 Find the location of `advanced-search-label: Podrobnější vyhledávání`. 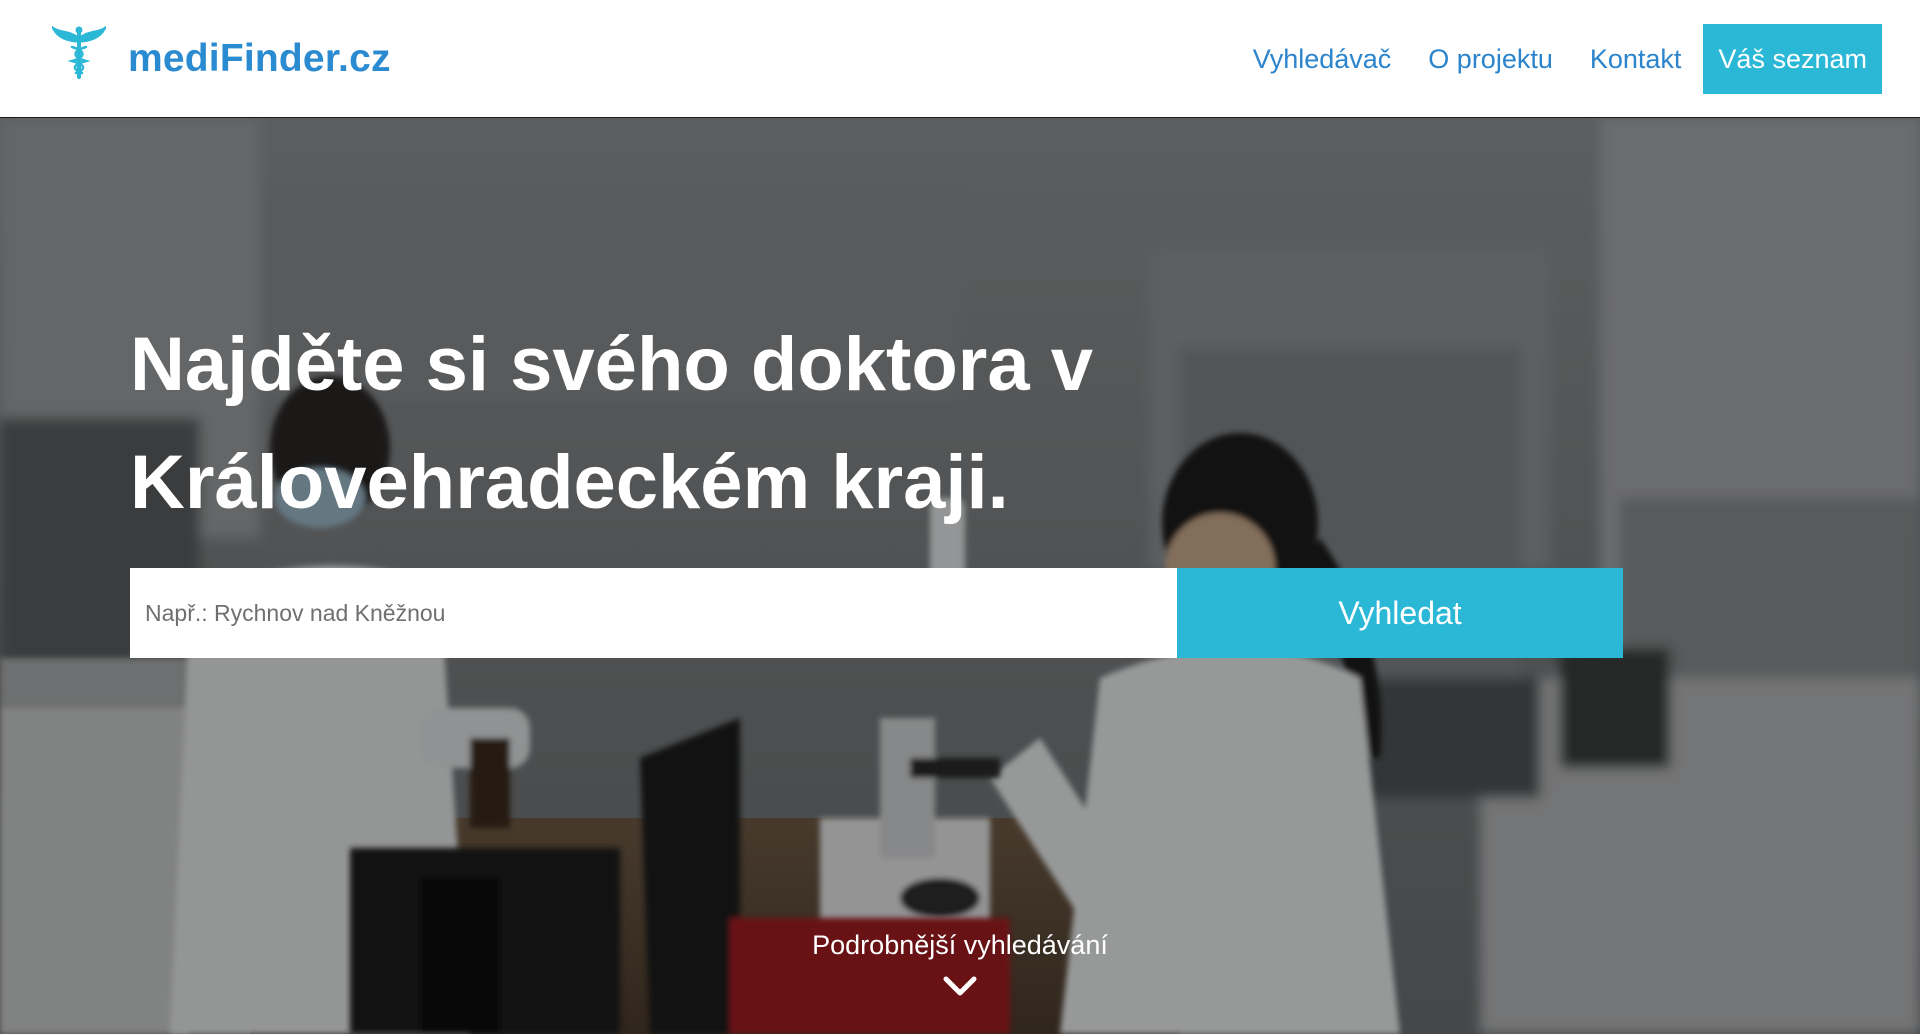

advanced-search-label: Podrobnější vyhledávání is located at coordinates (960, 945).